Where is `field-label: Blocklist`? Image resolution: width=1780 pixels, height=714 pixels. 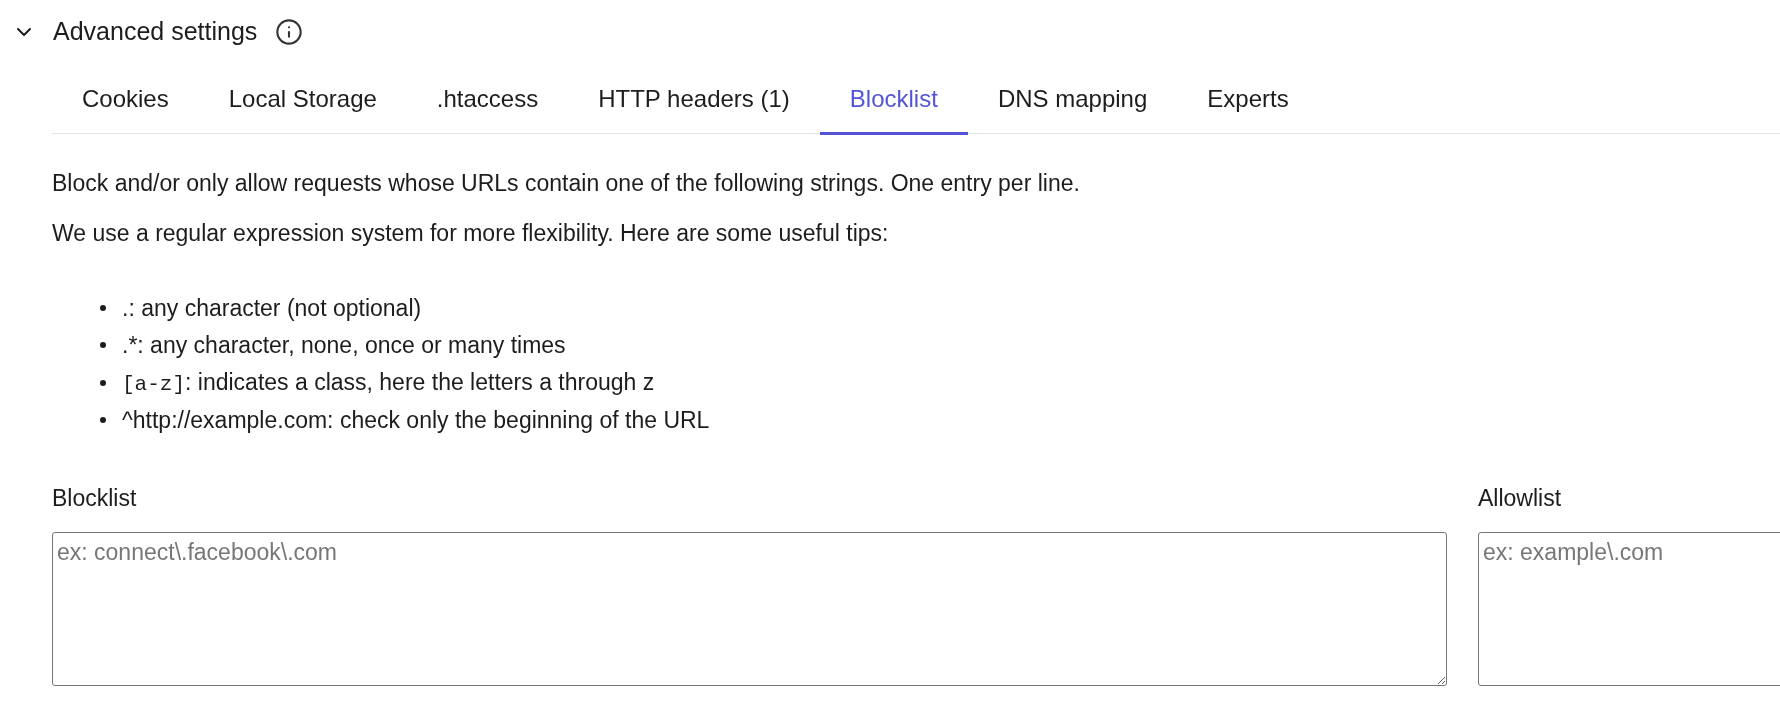 field-label: Blocklist is located at coordinates (95, 498).